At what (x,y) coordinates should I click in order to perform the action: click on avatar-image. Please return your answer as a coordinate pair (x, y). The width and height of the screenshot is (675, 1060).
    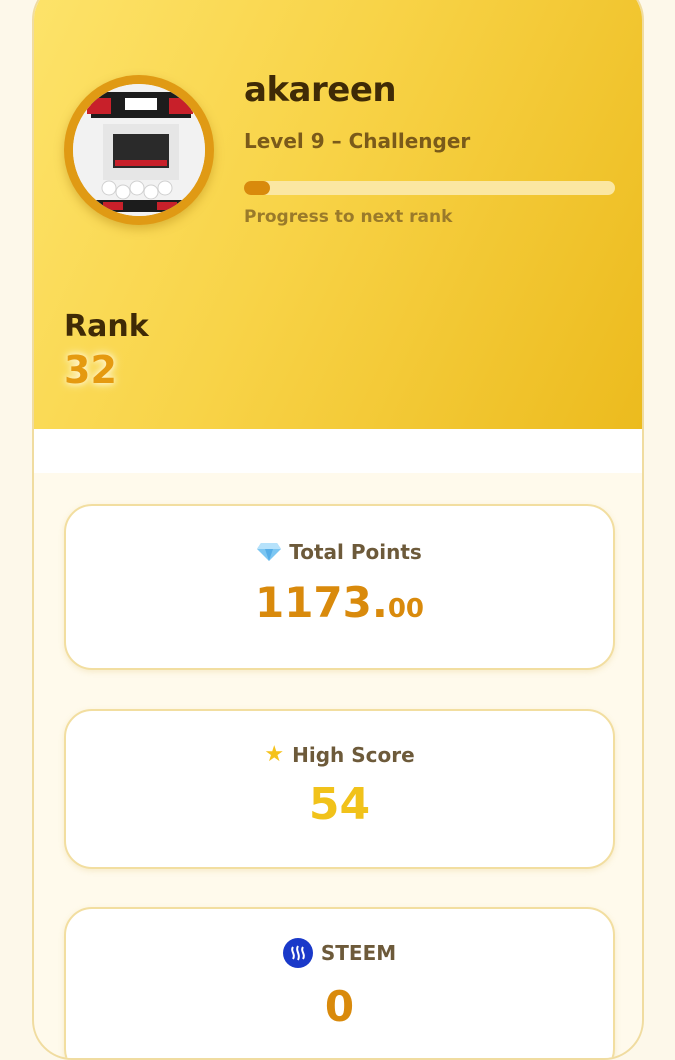
    Looking at the image, I should click on (139, 150).